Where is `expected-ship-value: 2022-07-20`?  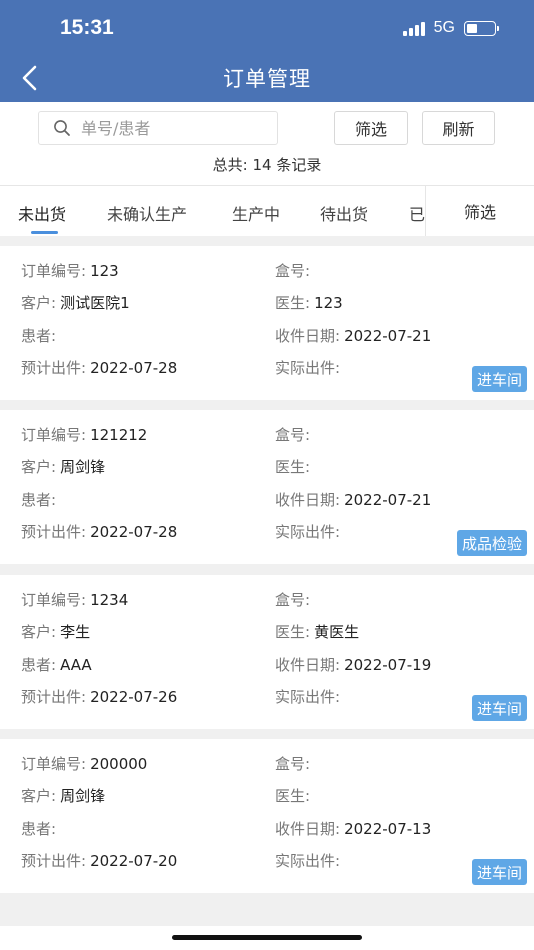 expected-ship-value: 2022-07-20 is located at coordinates (134, 861).